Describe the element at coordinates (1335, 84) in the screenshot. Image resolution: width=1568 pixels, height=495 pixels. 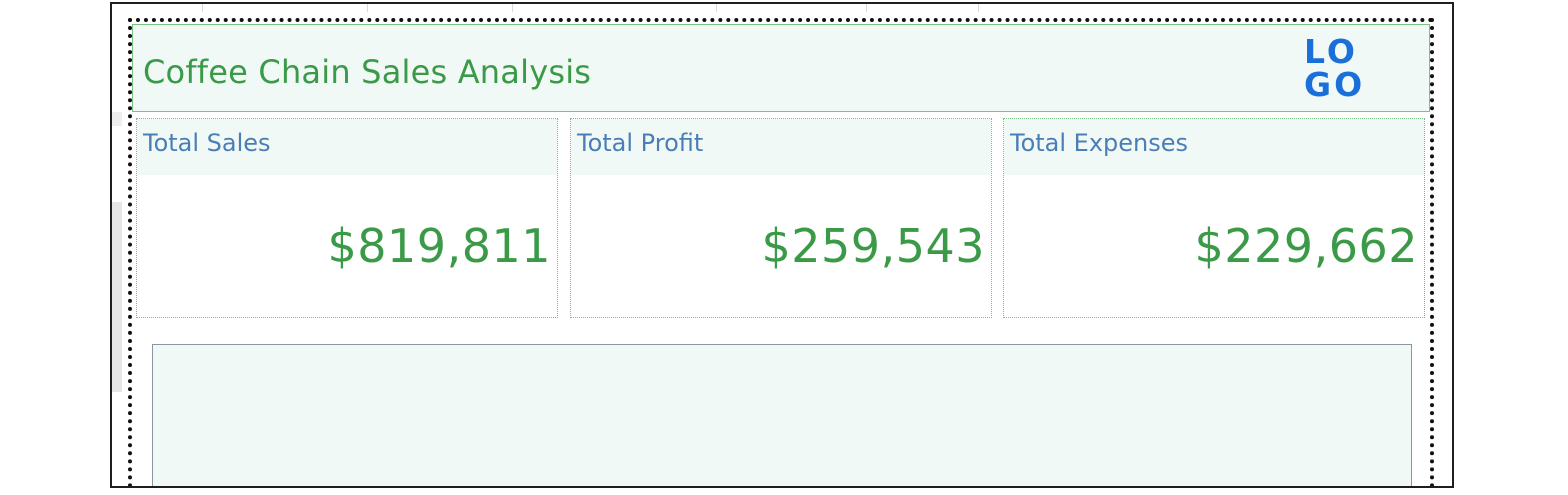
I see `logo-text-line-2: GO` at that location.